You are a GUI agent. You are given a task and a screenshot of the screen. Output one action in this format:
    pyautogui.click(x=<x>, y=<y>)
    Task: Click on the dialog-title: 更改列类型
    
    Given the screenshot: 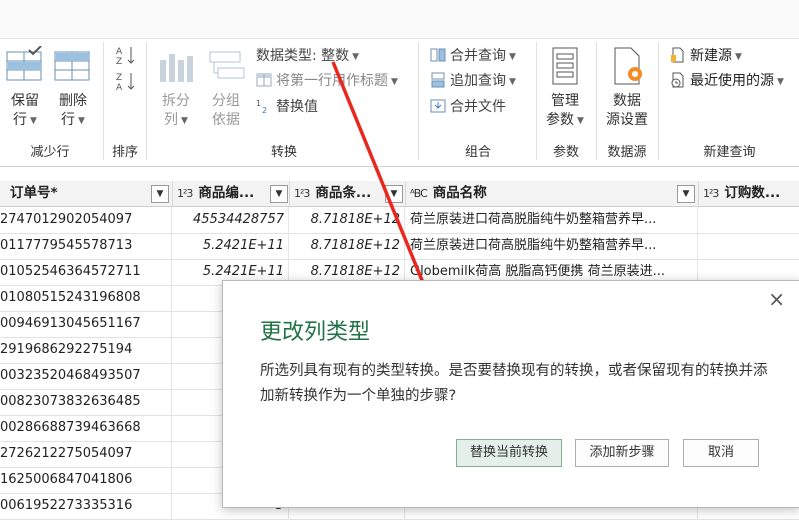 What is the action you would take?
    pyautogui.click(x=315, y=332)
    